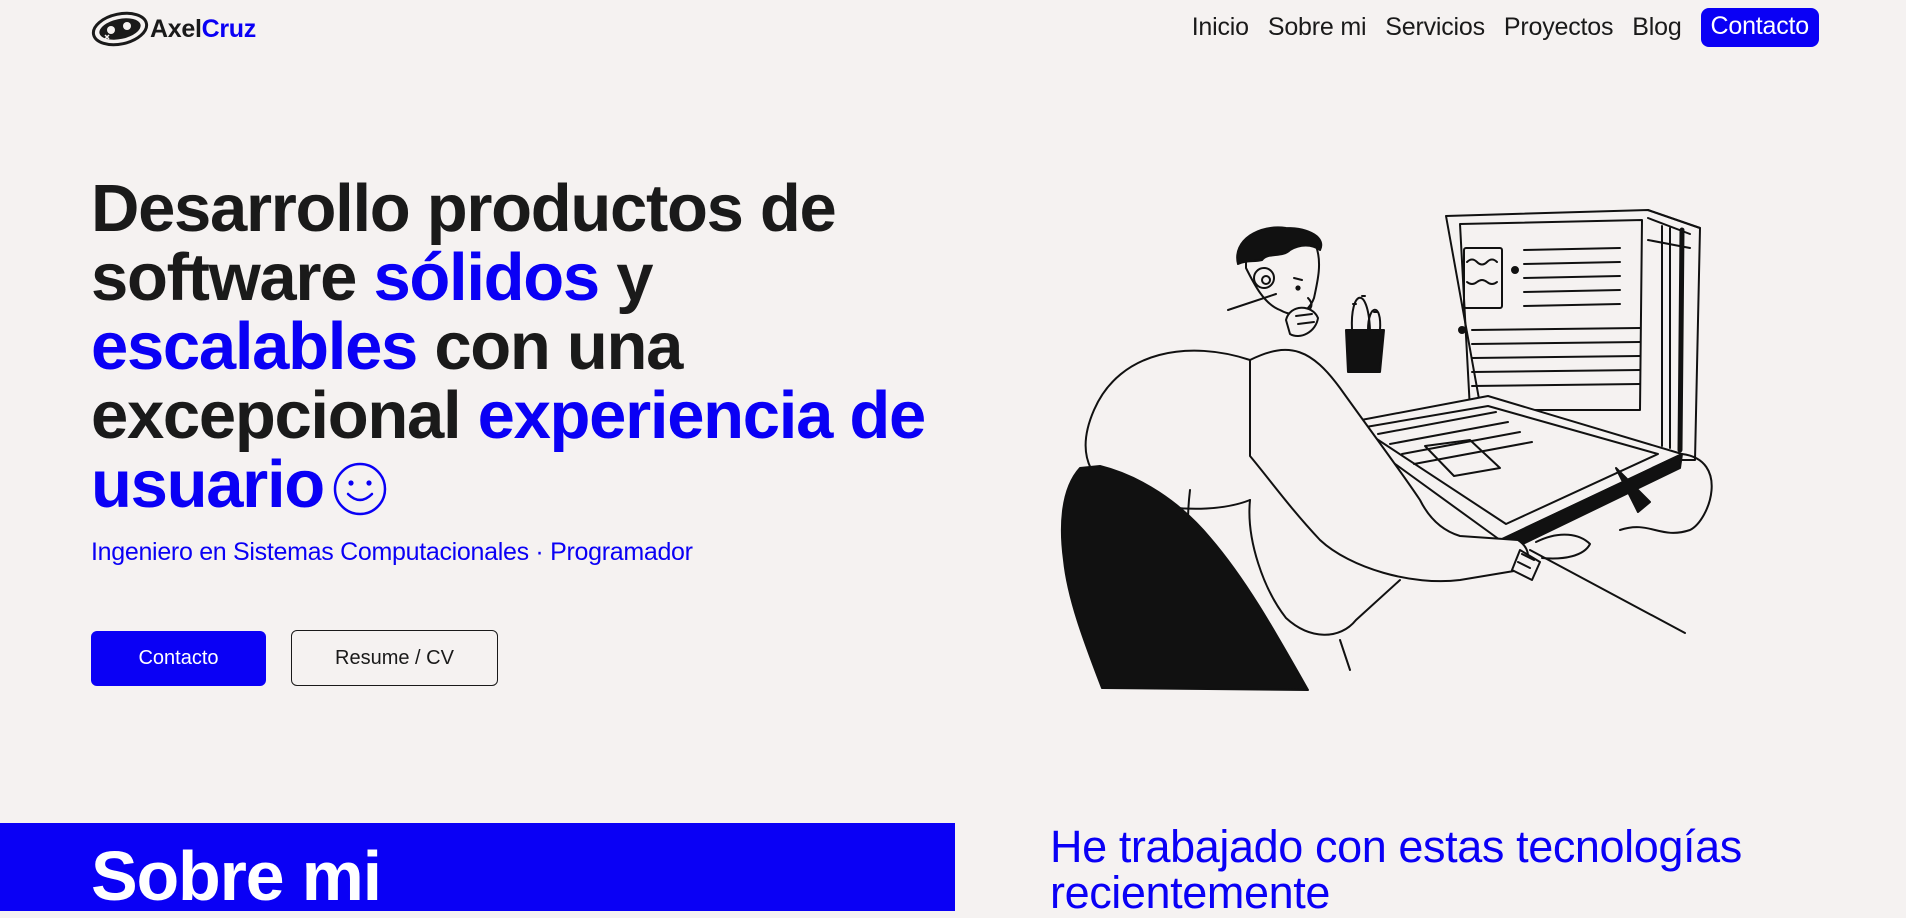 Image resolution: width=1906 pixels, height=918 pixels. What do you see at coordinates (477, 867) in the screenshot?
I see `about-section: Sobre mi` at bounding box center [477, 867].